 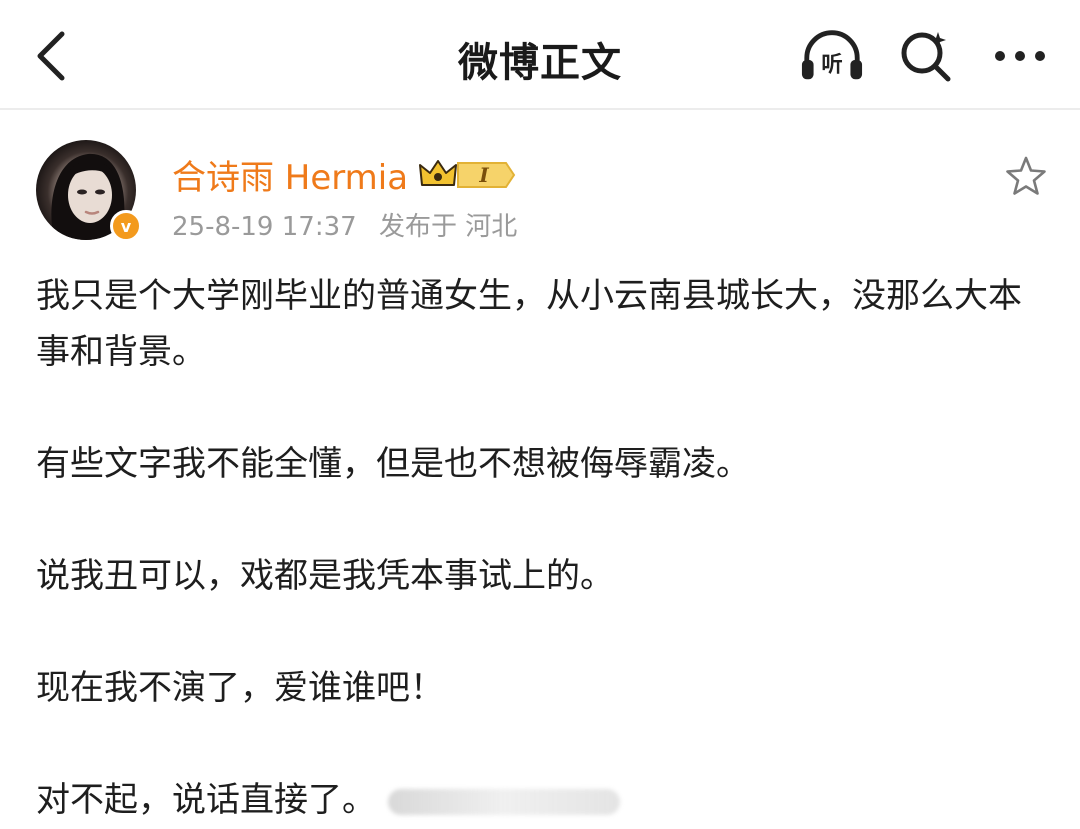 I want to click on vip-badge: I, so click(x=467, y=175).